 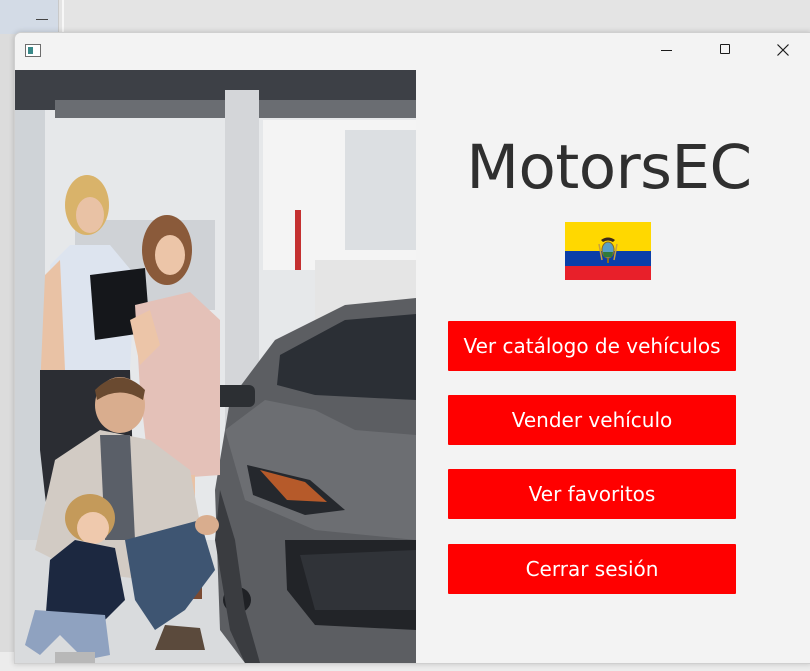 I want to click on app-title: MotorsEC, so click(x=609, y=167).